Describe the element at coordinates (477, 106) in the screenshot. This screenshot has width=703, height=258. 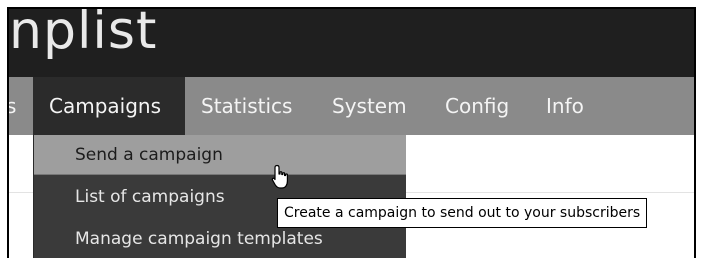
I see `nav-item-config: Config` at that location.